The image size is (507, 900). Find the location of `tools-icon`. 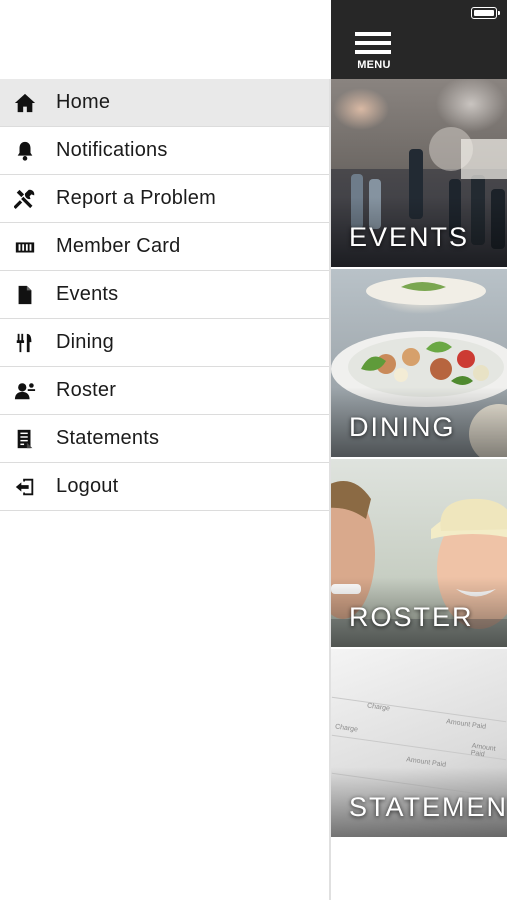

tools-icon is located at coordinates (25, 199).